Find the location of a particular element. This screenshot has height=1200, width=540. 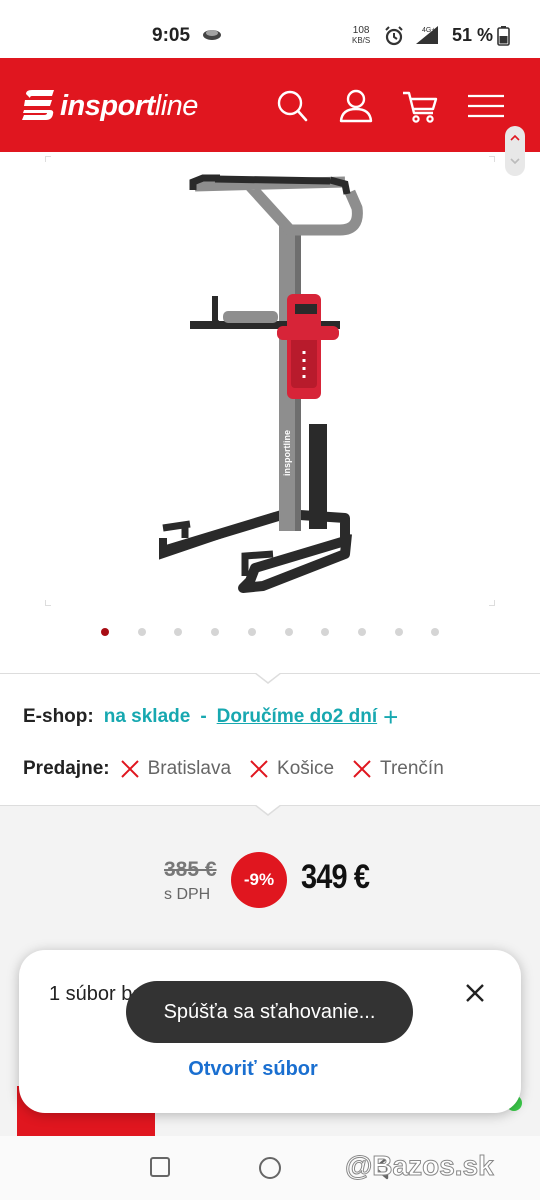

eshop-label: E-shop: is located at coordinates (58, 716).